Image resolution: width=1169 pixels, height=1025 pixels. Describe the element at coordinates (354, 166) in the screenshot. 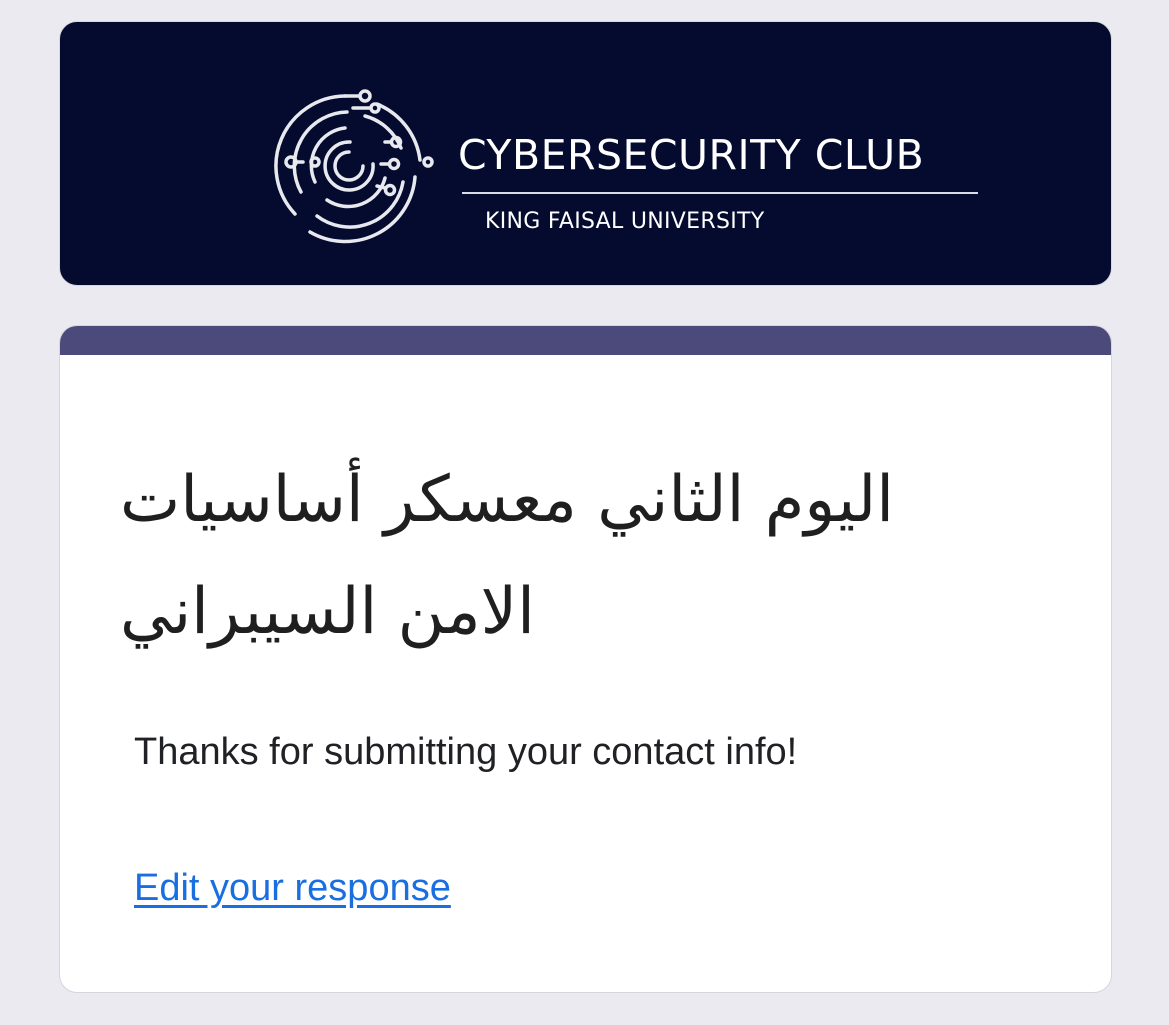

I see `circuit-ring-icon` at that location.